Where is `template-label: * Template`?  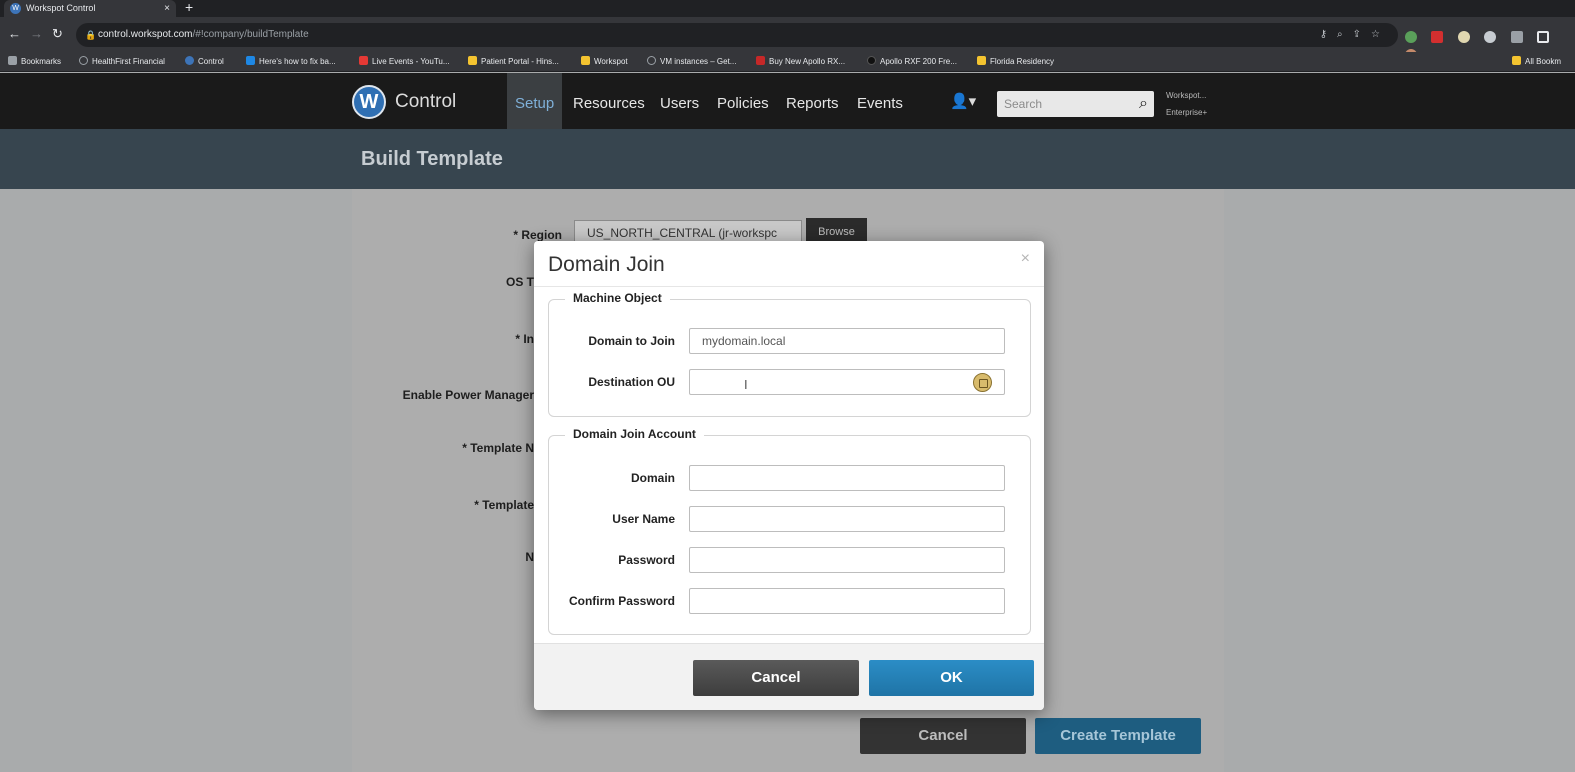
template-label: * Template is located at coordinates (504, 505).